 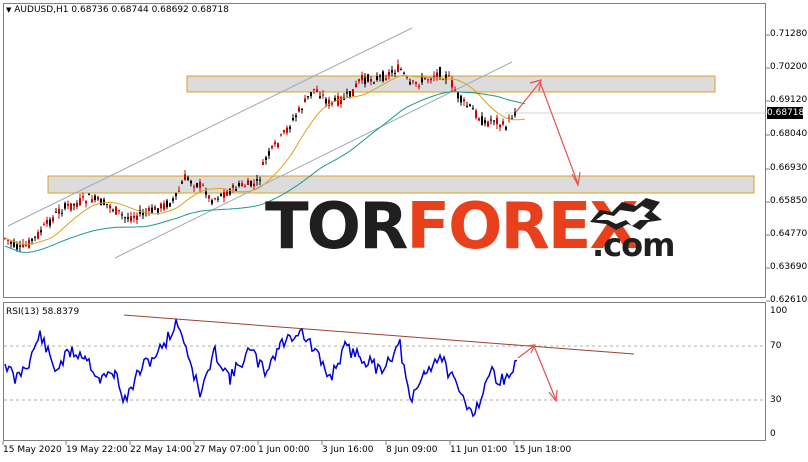 What do you see at coordinates (543, 450) in the screenshot?
I see `time-axis-label: 15 Jun 18:00` at bounding box center [543, 450].